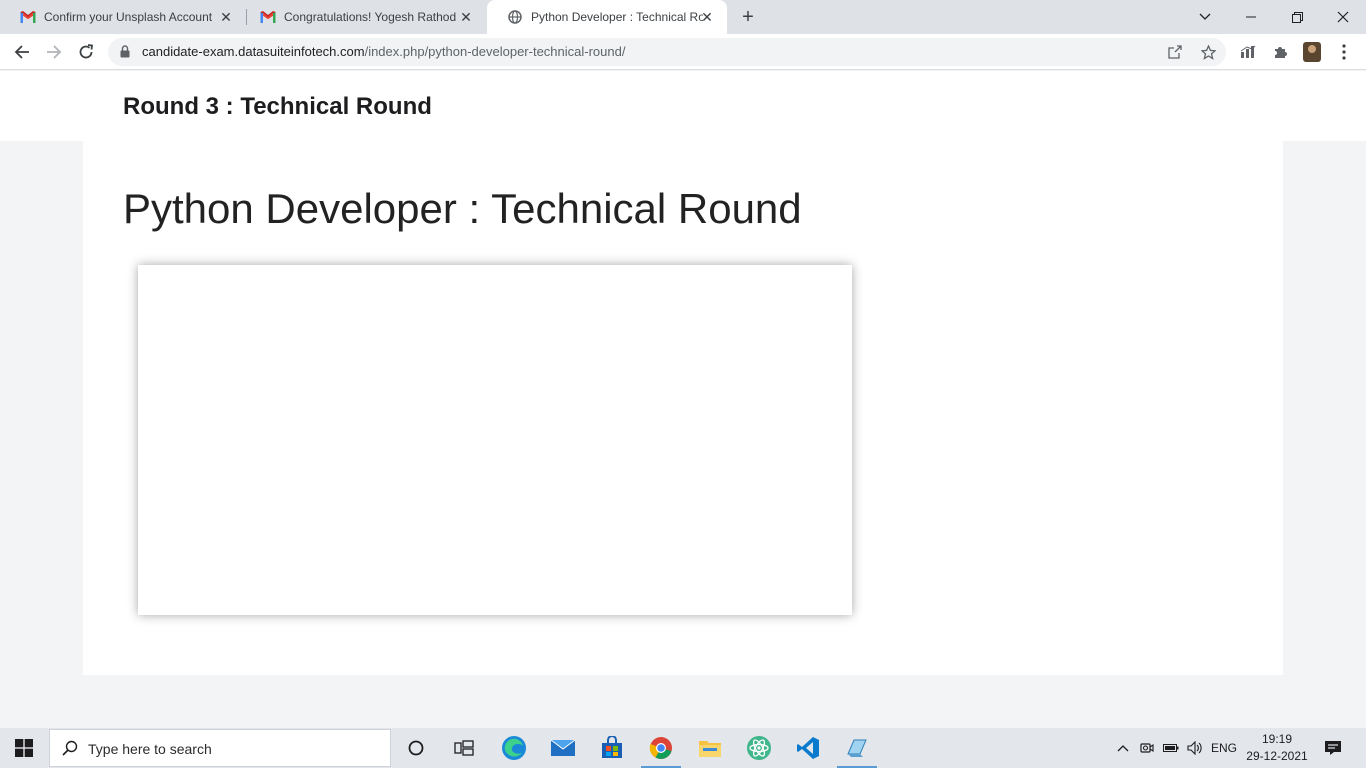  I want to click on search-placeholder: Type here to search, so click(150, 749).